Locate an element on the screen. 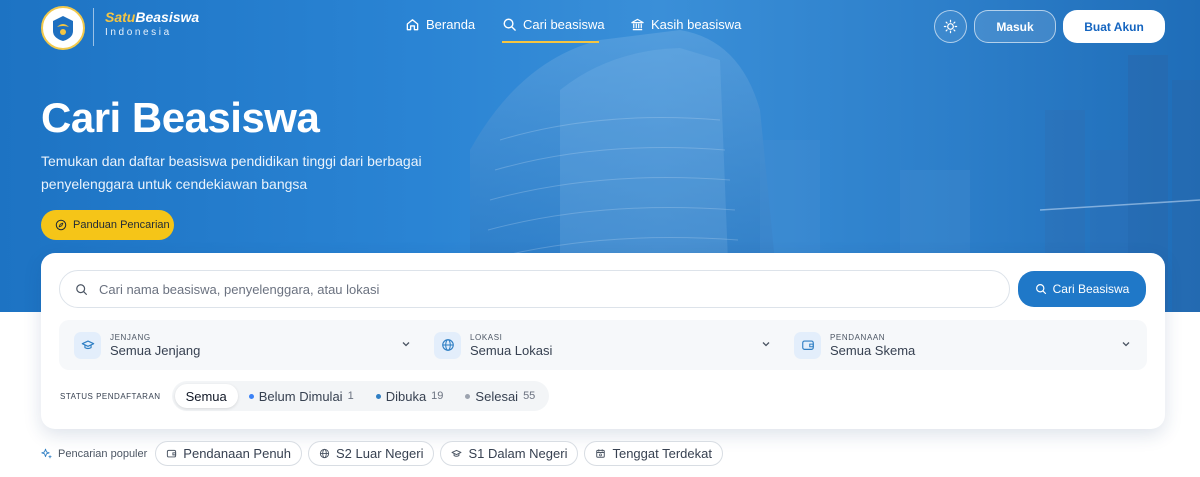 This screenshot has width=1200, height=477. status-pill-label: Semua is located at coordinates (206, 396).